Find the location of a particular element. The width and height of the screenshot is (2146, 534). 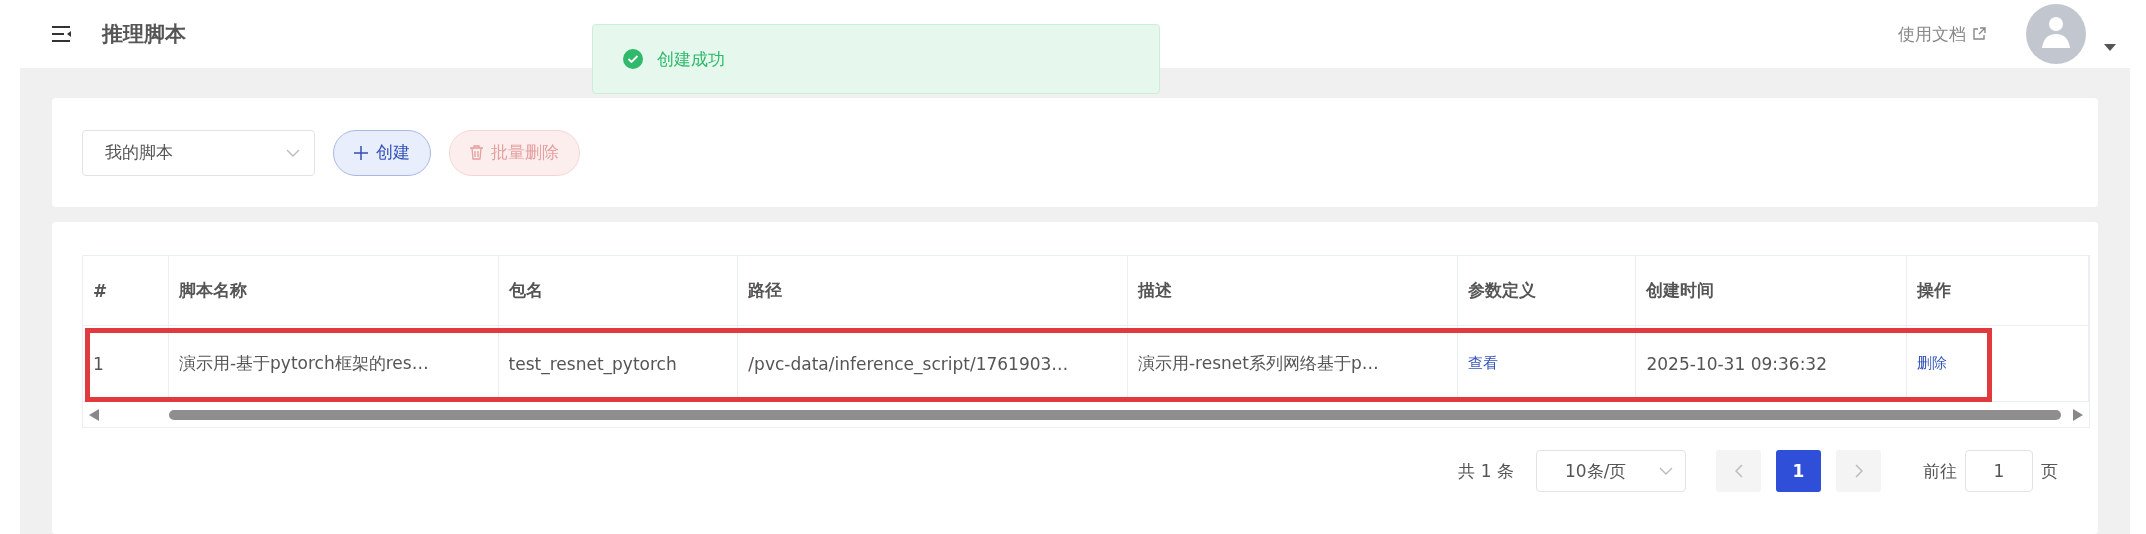

column-header: 创建时间 is located at coordinates (1772, 291).